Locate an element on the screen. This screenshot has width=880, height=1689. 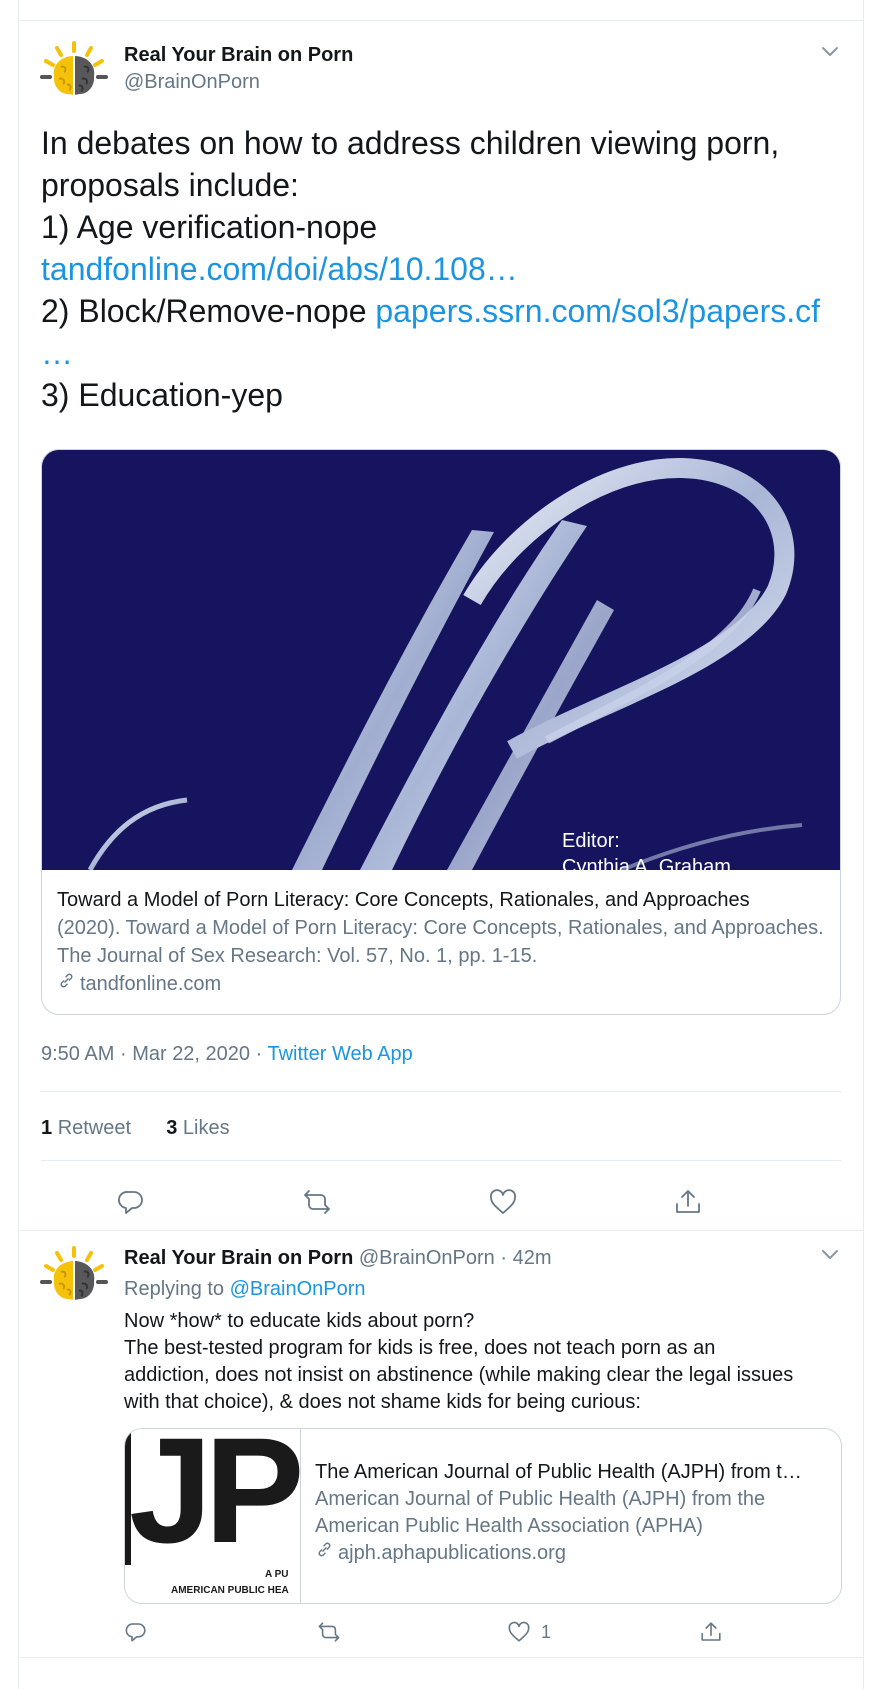
replying-to: Replying to @BrainOnPorn is located at coordinates (245, 1289).